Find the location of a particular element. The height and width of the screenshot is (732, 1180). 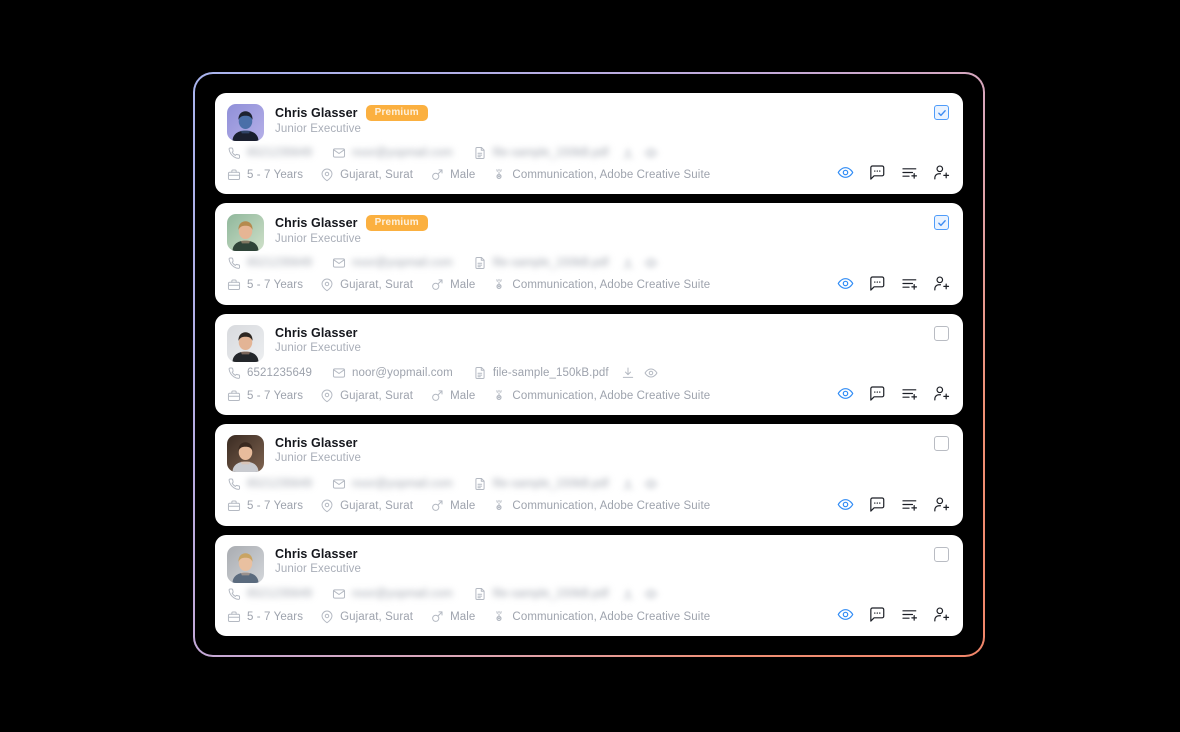

location-field: Gujarat, Surat is located at coordinates (366, 175).